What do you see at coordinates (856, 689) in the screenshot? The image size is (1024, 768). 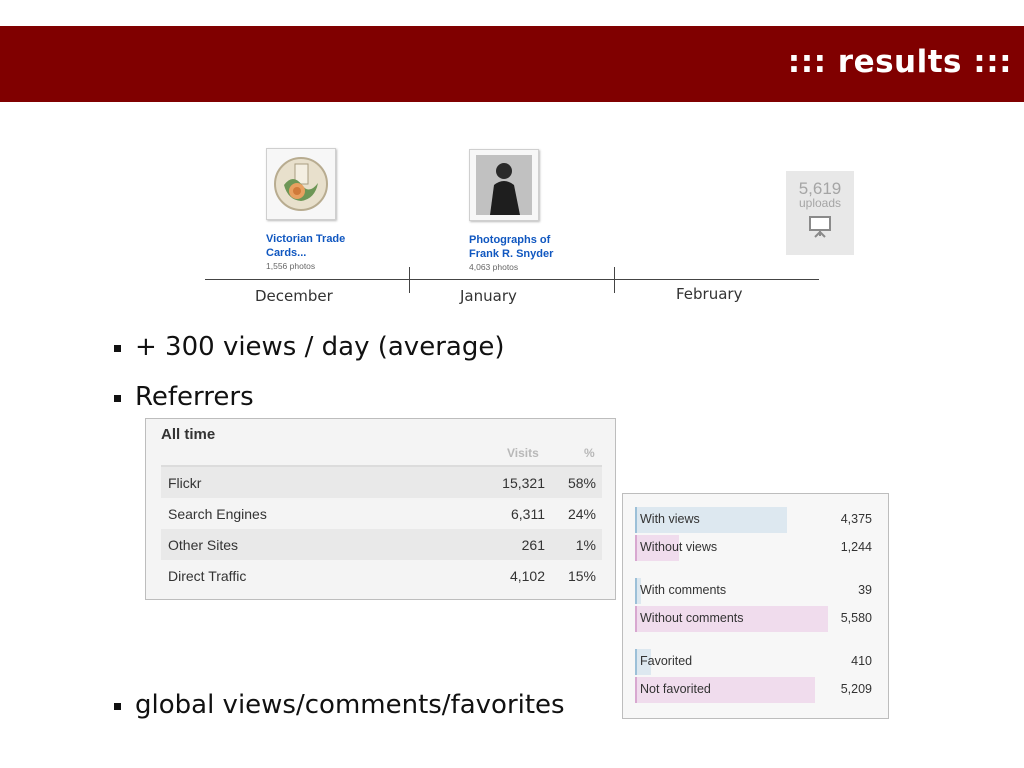 I see `stat-value: 5,209` at bounding box center [856, 689].